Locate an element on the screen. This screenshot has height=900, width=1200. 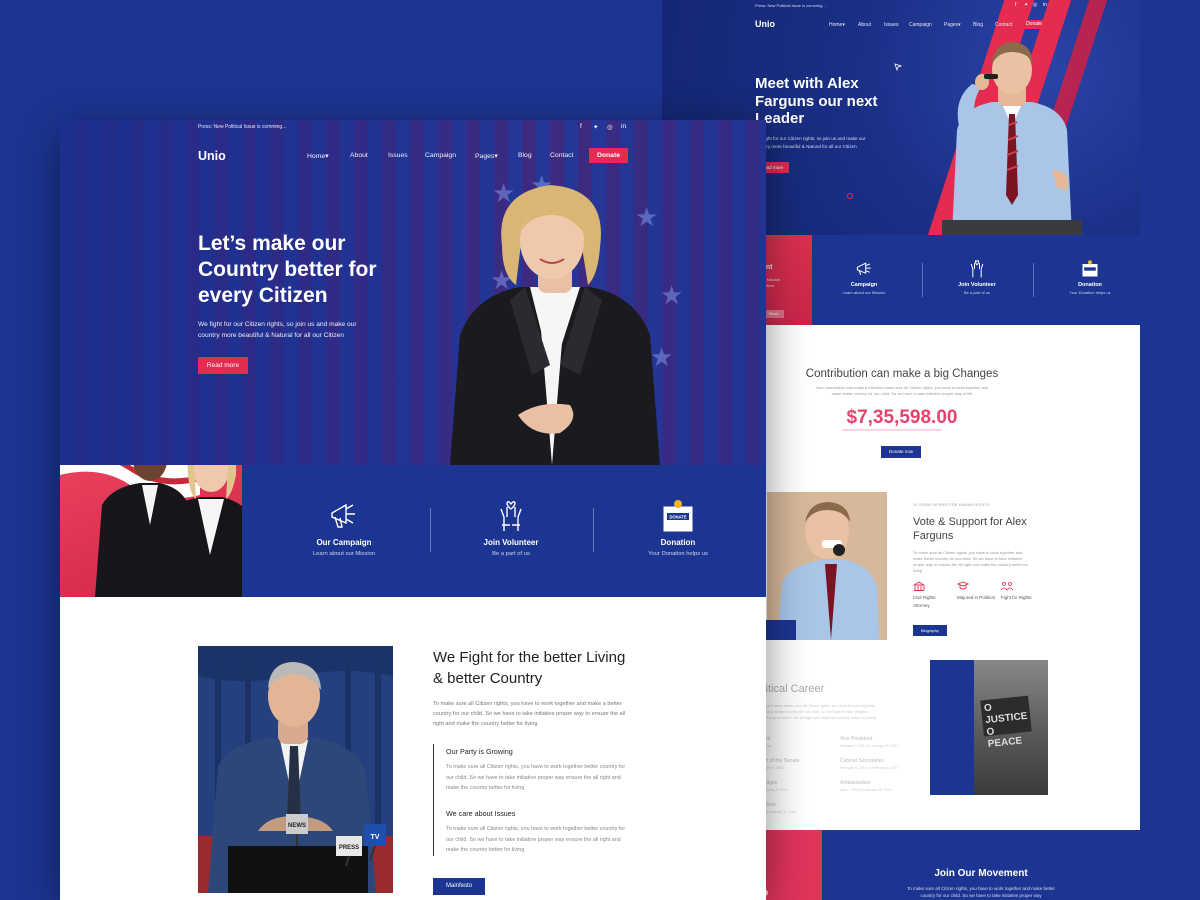
vote-item-civil-rights: Civil Rights Attorney is located at coordinates (933, 595).